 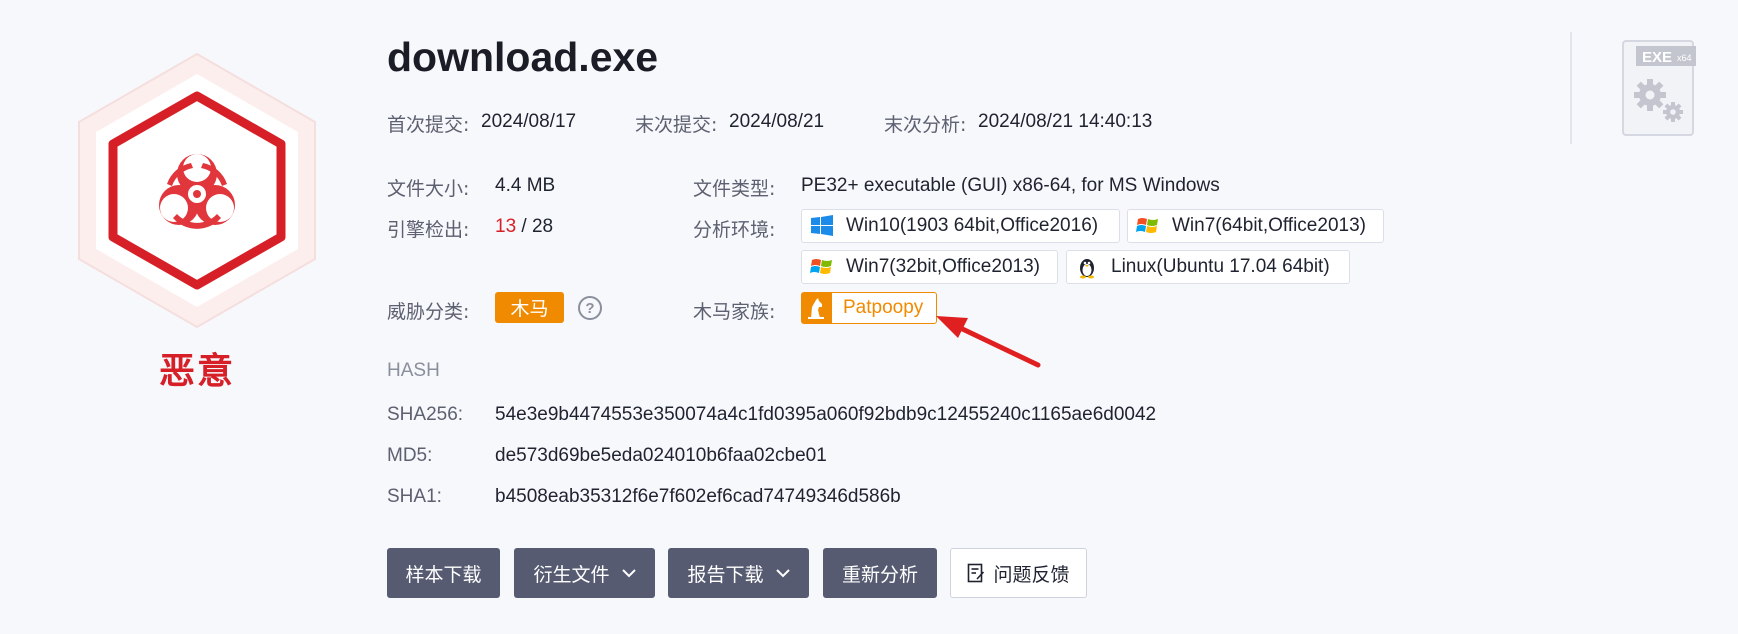 What do you see at coordinates (525, 185) in the screenshot?
I see `file-size-value: 4.4 MB` at bounding box center [525, 185].